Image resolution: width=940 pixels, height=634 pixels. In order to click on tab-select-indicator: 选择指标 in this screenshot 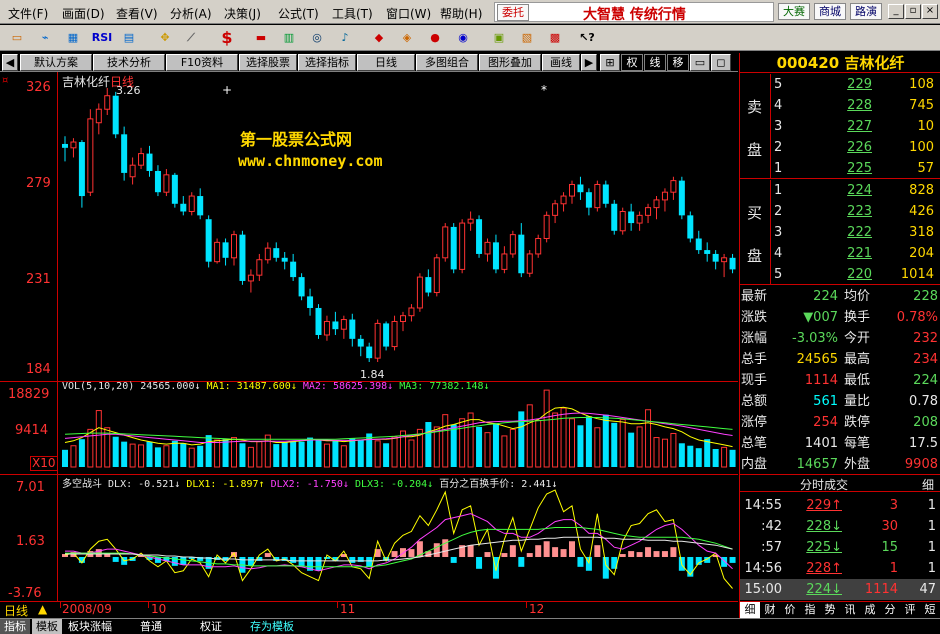, I will do `click(327, 62)`.